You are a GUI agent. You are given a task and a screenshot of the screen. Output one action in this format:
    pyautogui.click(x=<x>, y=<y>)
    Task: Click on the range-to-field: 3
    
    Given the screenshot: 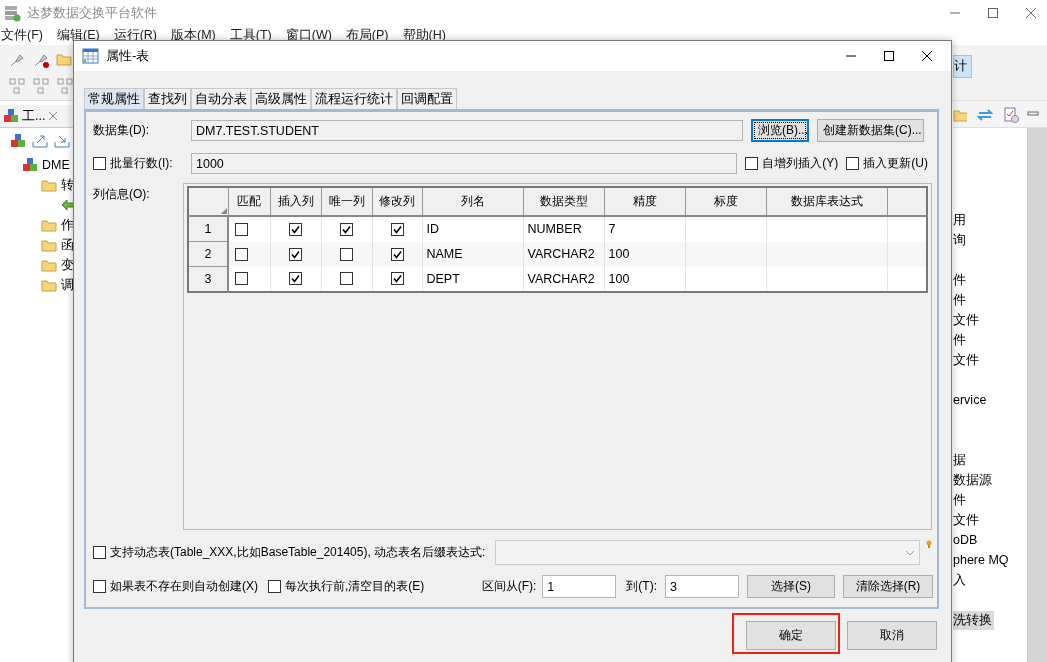 What is the action you would take?
    pyautogui.click(x=702, y=586)
    